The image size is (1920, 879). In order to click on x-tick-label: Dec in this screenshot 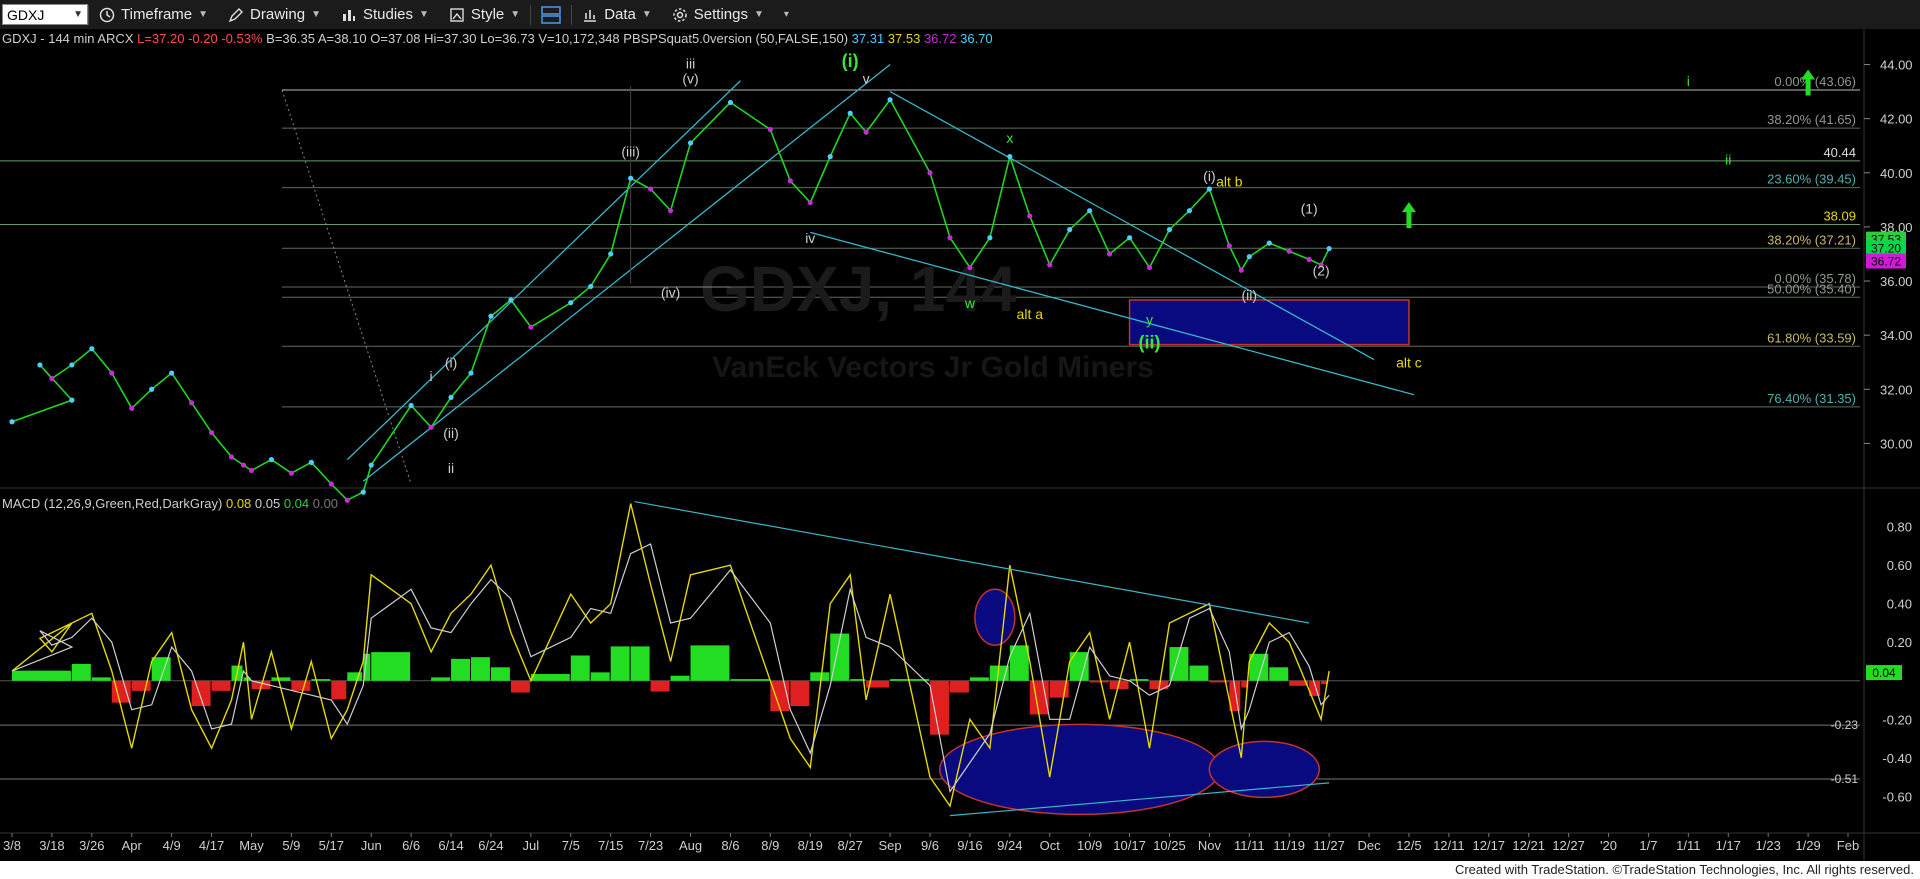, I will do `click(1369, 845)`.